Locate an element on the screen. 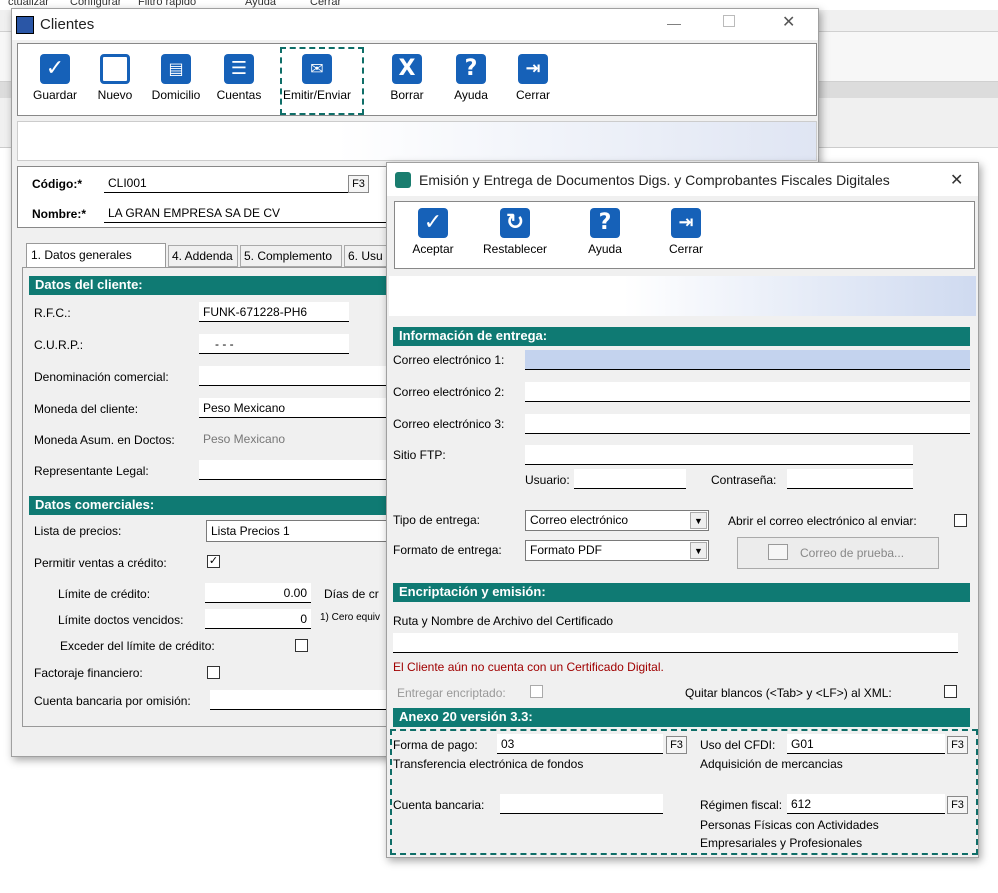 This screenshot has width=998, height=893. limite-credito-field: 0.00 is located at coordinates (258, 593).